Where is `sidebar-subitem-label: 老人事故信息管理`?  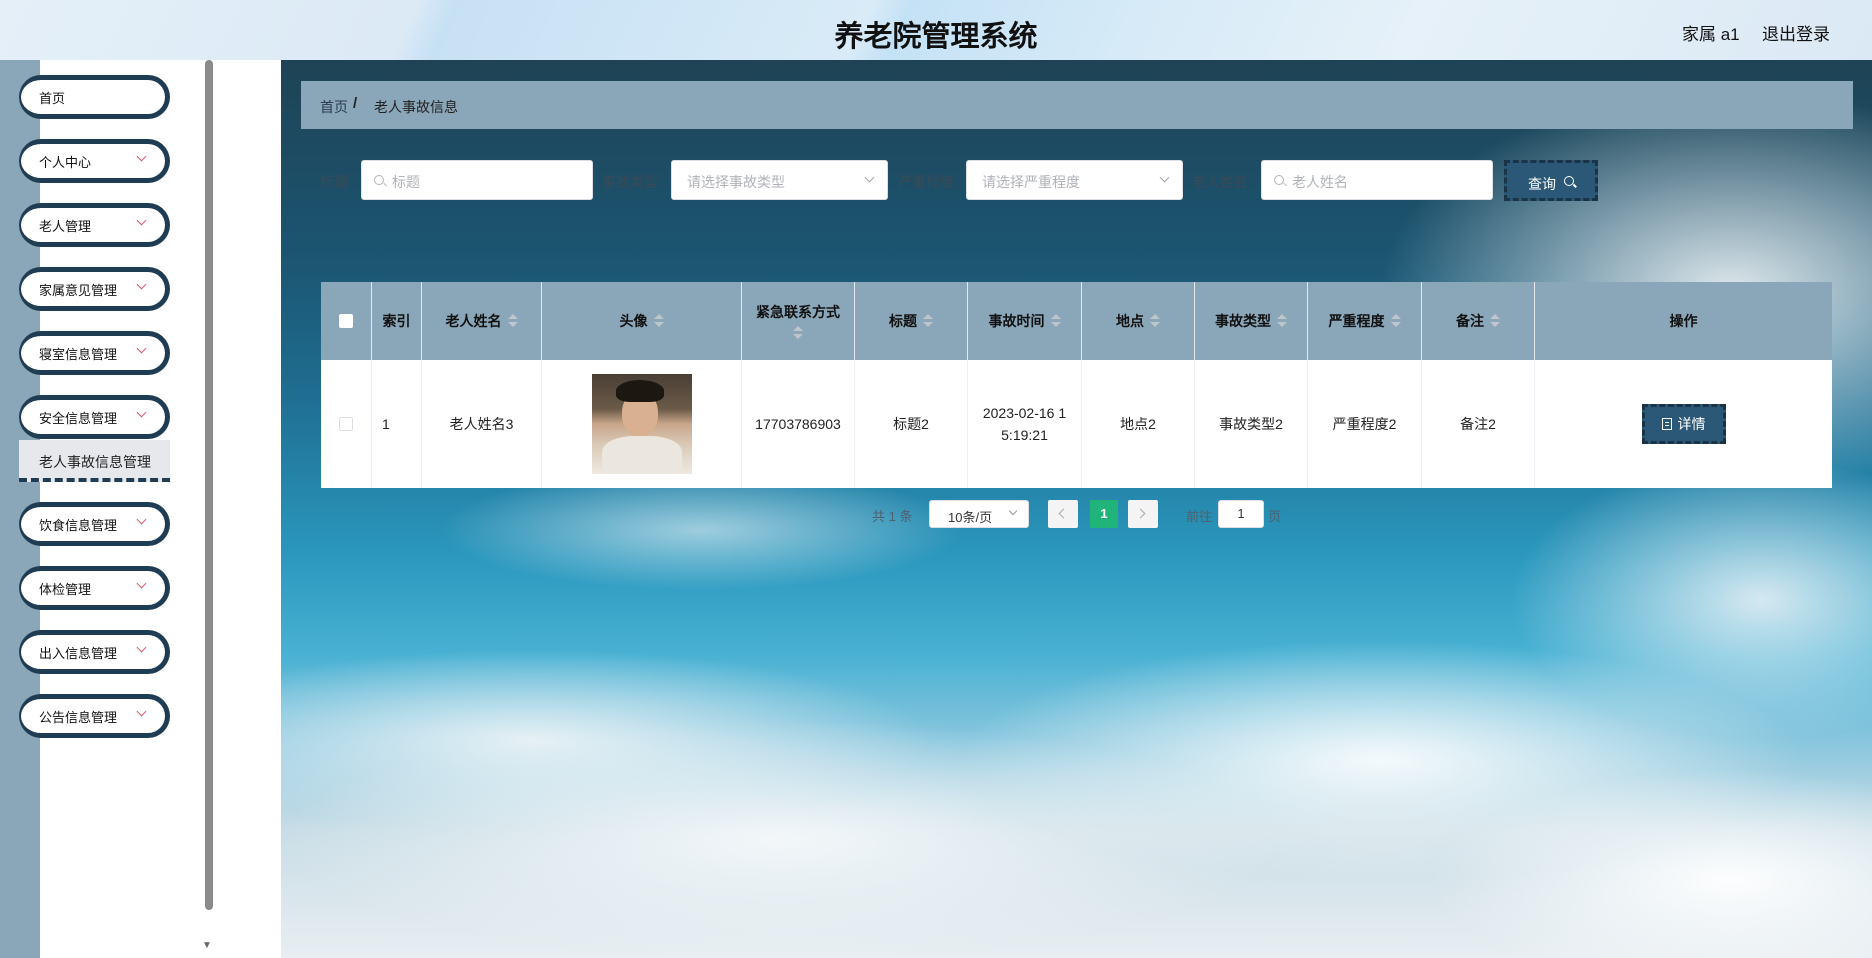 sidebar-subitem-label: 老人事故信息管理 is located at coordinates (95, 462).